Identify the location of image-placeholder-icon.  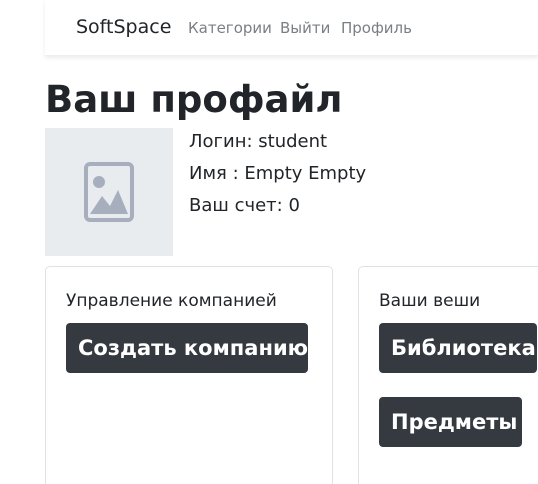
(109, 192).